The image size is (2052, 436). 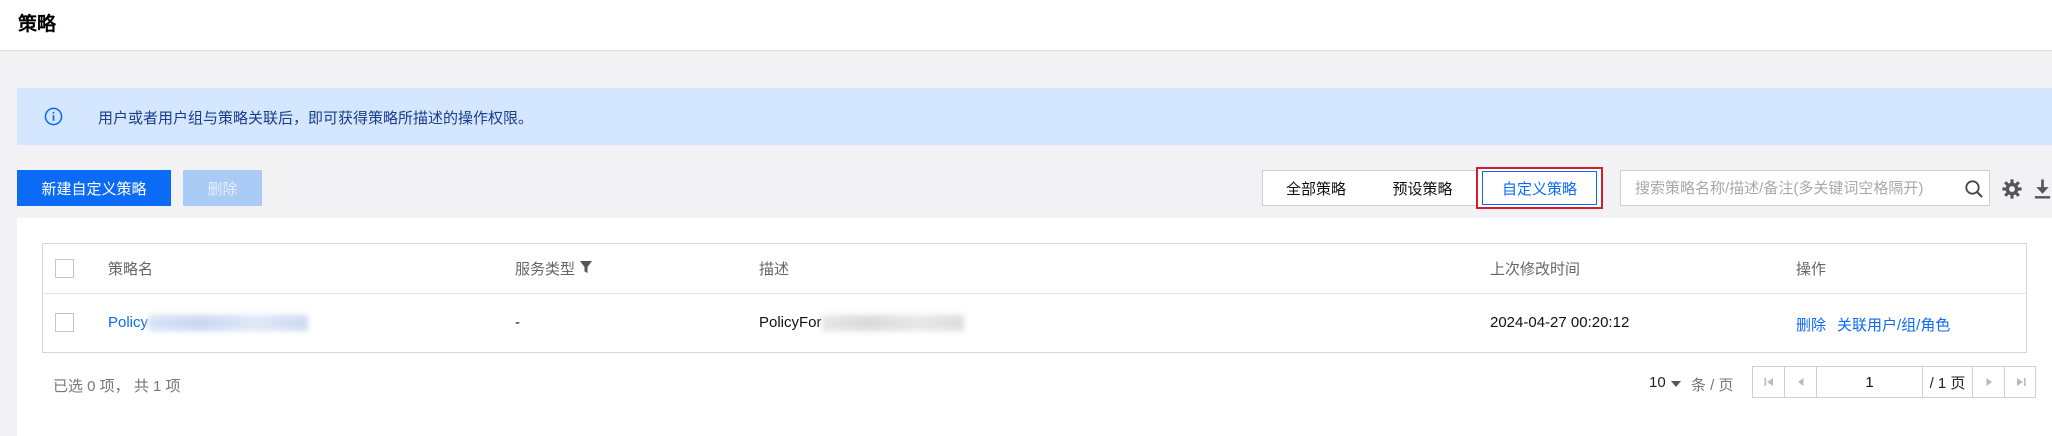 What do you see at coordinates (1811, 269) in the screenshot?
I see `column-header-actions: 操作` at bounding box center [1811, 269].